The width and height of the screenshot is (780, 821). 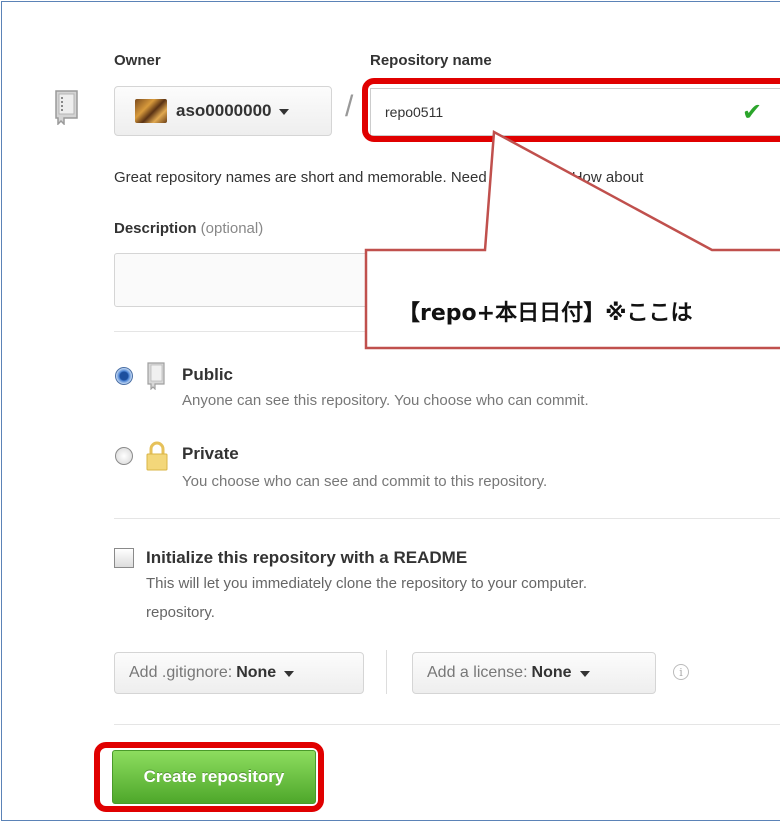 What do you see at coordinates (545, 313) in the screenshot?
I see `callout-text: 【repo+本日日付】※ここは` at bounding box center [545, 313].